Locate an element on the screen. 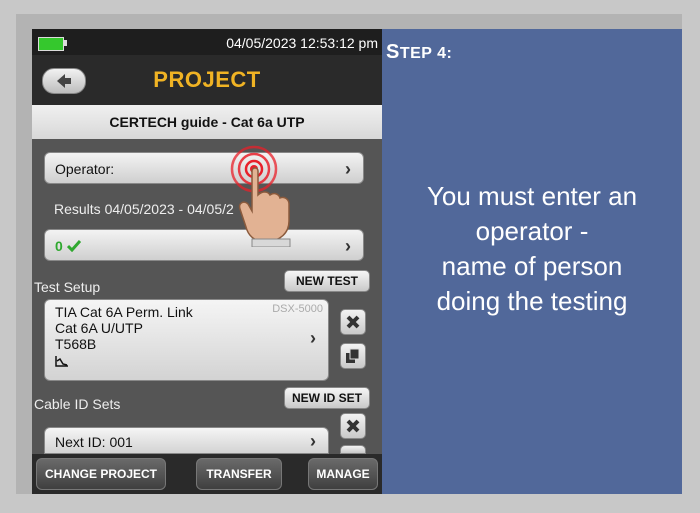 The height and width of the screenshot is (513, 700). delete-test-button is located at coordinates (353, 322).